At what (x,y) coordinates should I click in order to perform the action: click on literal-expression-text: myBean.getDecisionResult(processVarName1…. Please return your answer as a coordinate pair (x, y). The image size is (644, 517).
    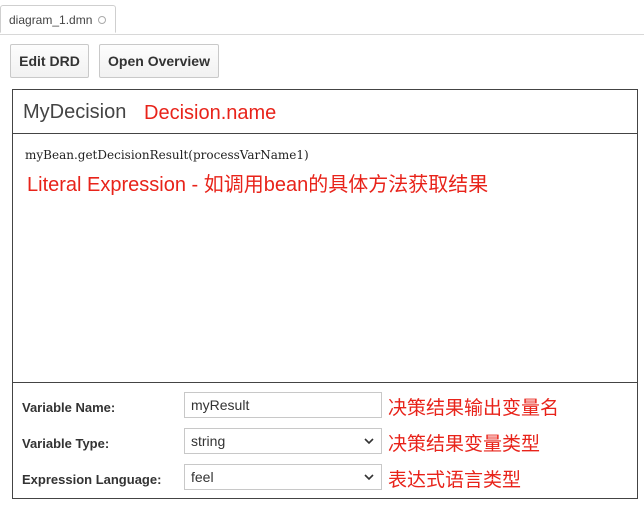
    Looking at the image, I should click on (167, 155).